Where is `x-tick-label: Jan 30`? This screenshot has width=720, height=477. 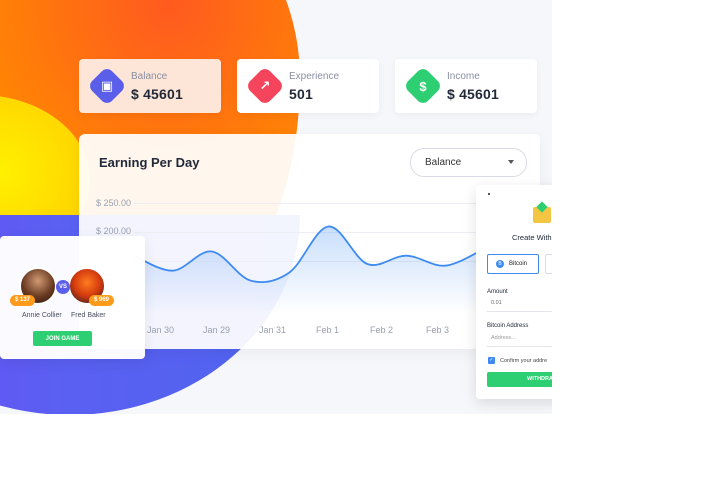 x-tick-label: Jan 30 is located at coordinates (161, 330).